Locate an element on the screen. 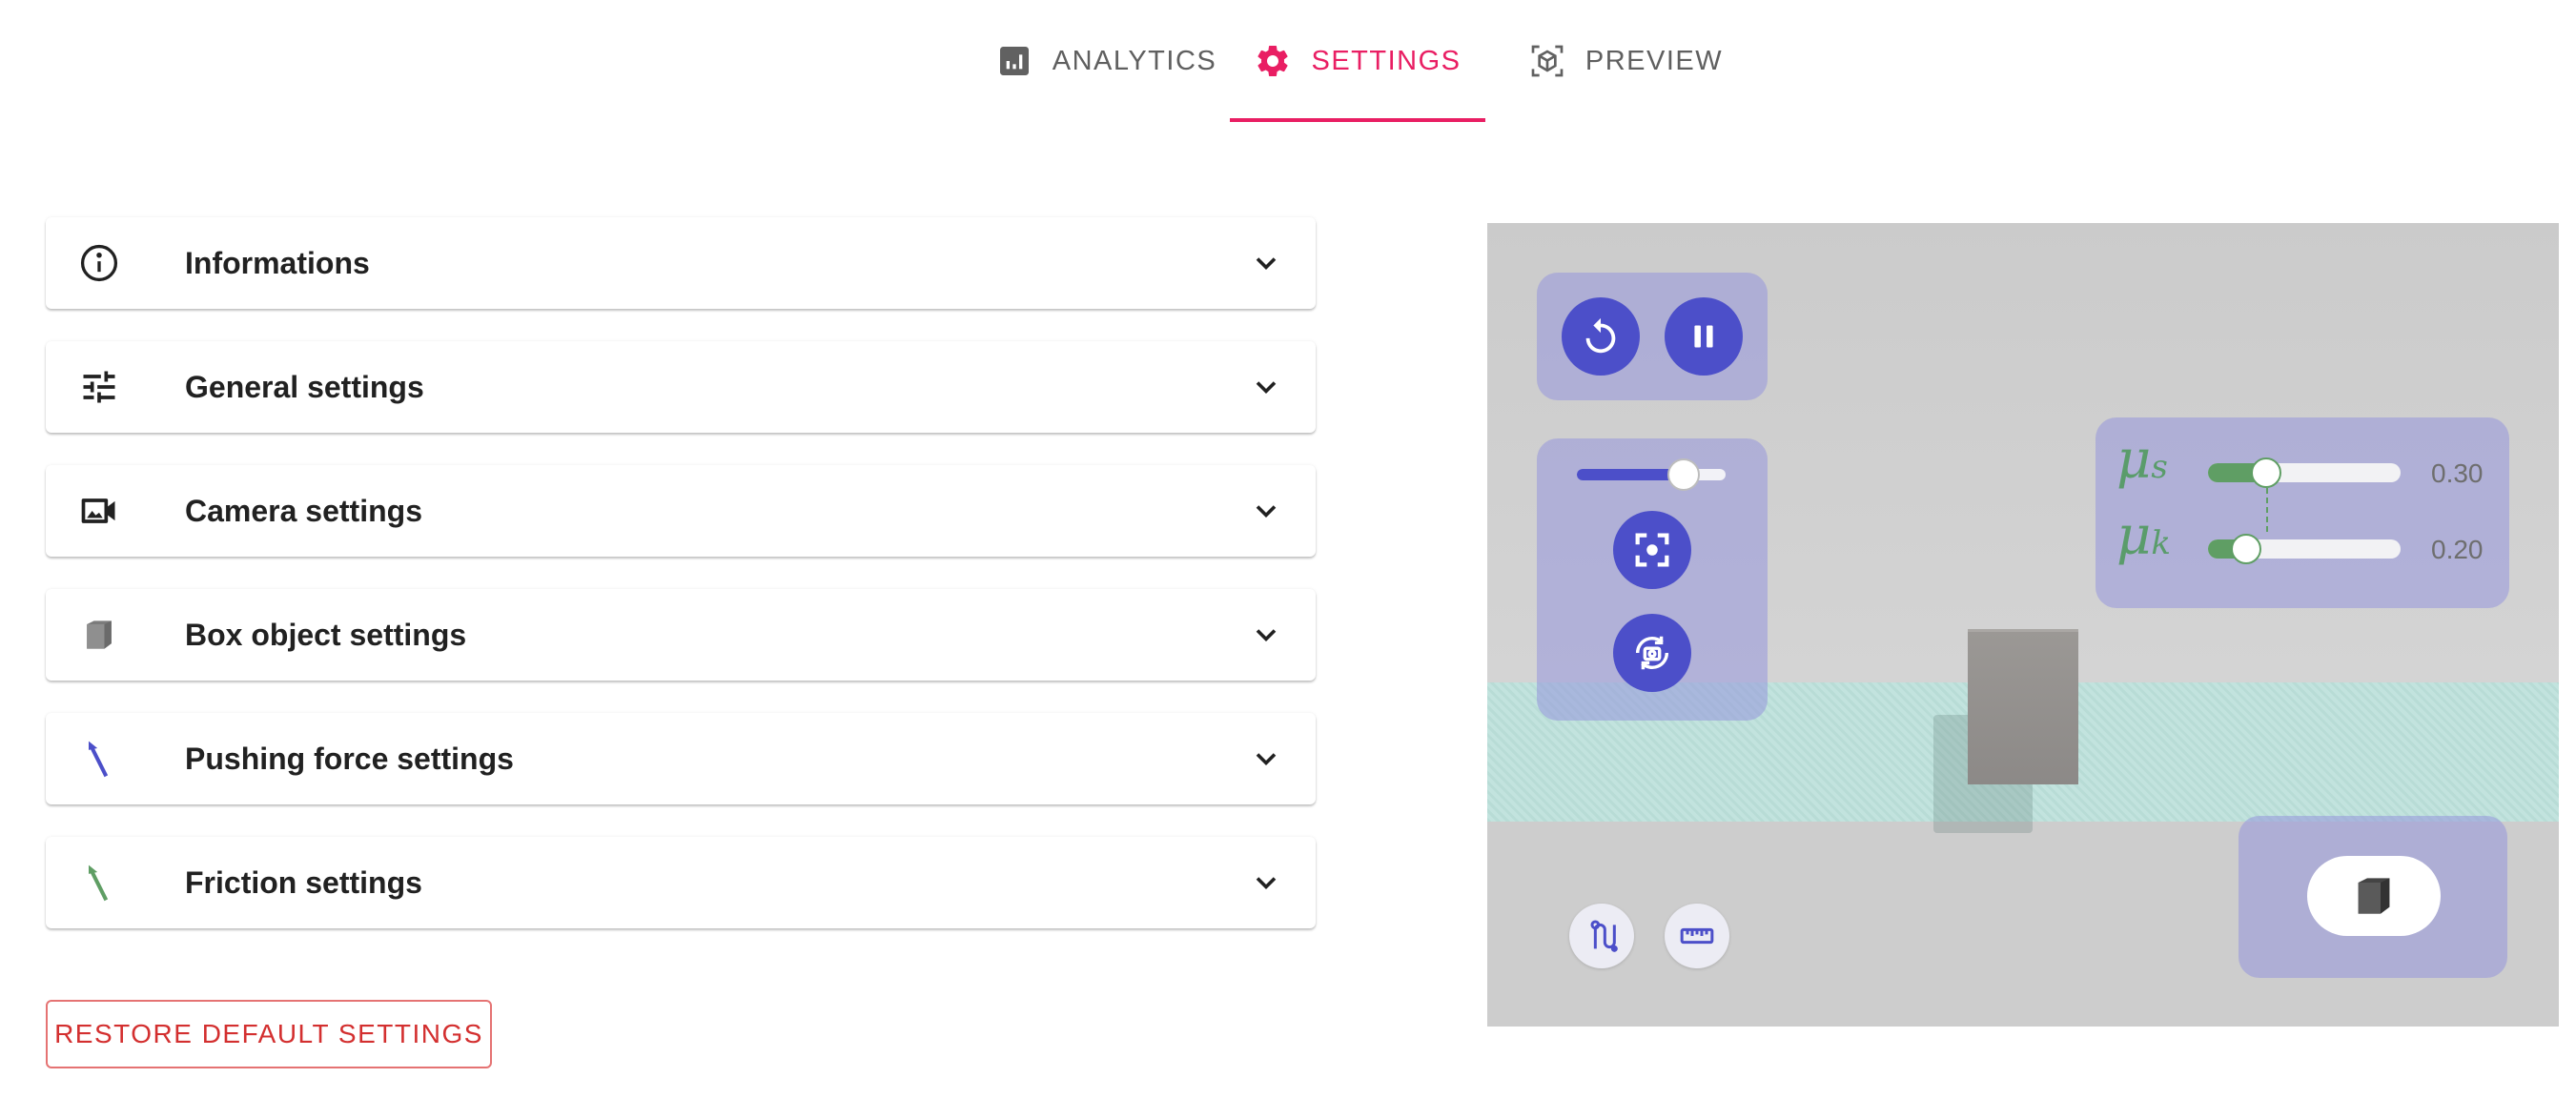 The width and height of the screenshot is (2576, 1098). restart-icon is located at coordinates (1600, 335).